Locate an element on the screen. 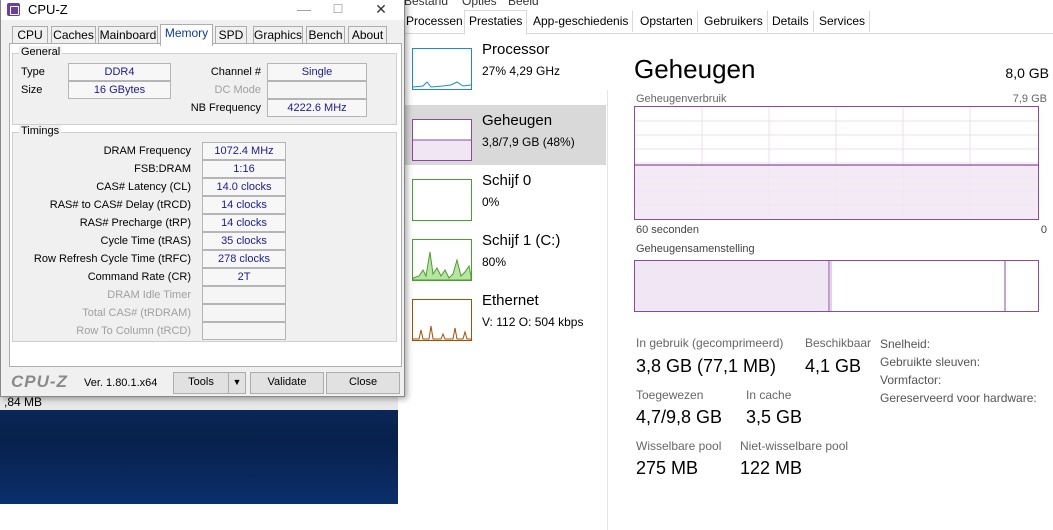  disk0-thumbnail is located at coordinates (442, 200).